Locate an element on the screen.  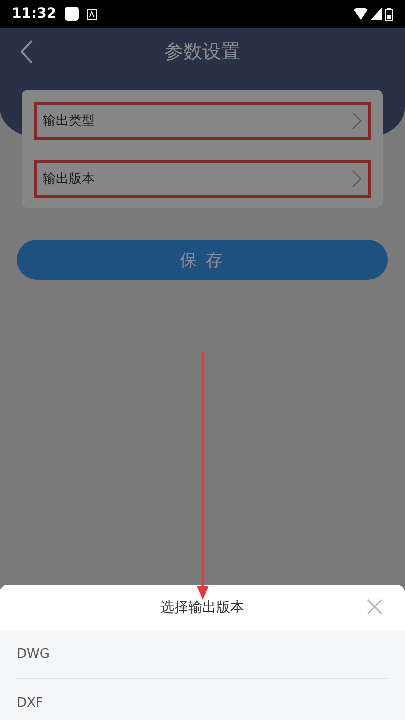
save-button: 保 存 is located at coordinates (202, 260).